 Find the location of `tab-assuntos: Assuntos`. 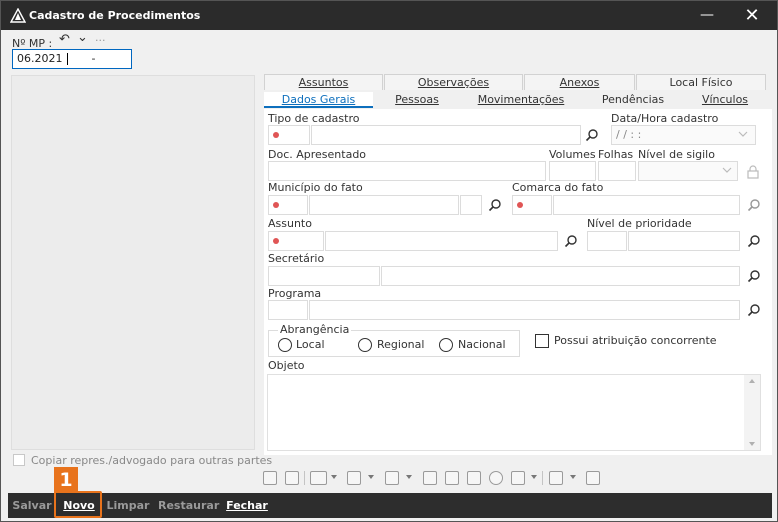

tab-assuntos: Assuntos is located at coordinates (323, 82).